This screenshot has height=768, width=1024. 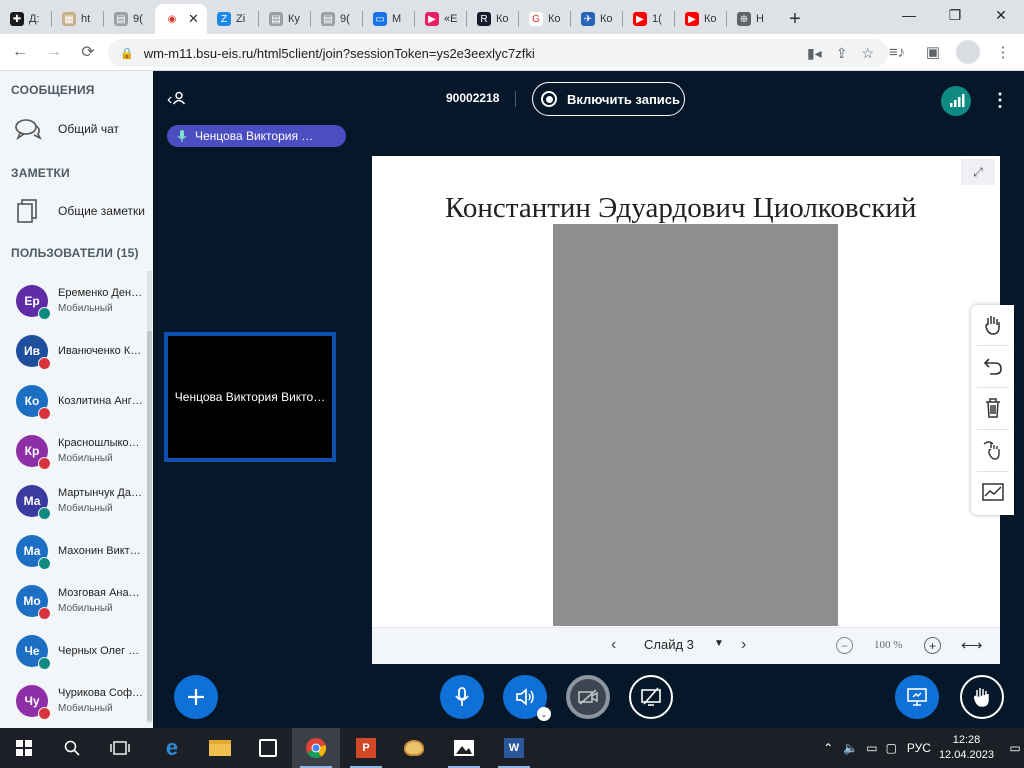 I want to click on browser-tab: ◉ ✕, so click(x=181, y=19).